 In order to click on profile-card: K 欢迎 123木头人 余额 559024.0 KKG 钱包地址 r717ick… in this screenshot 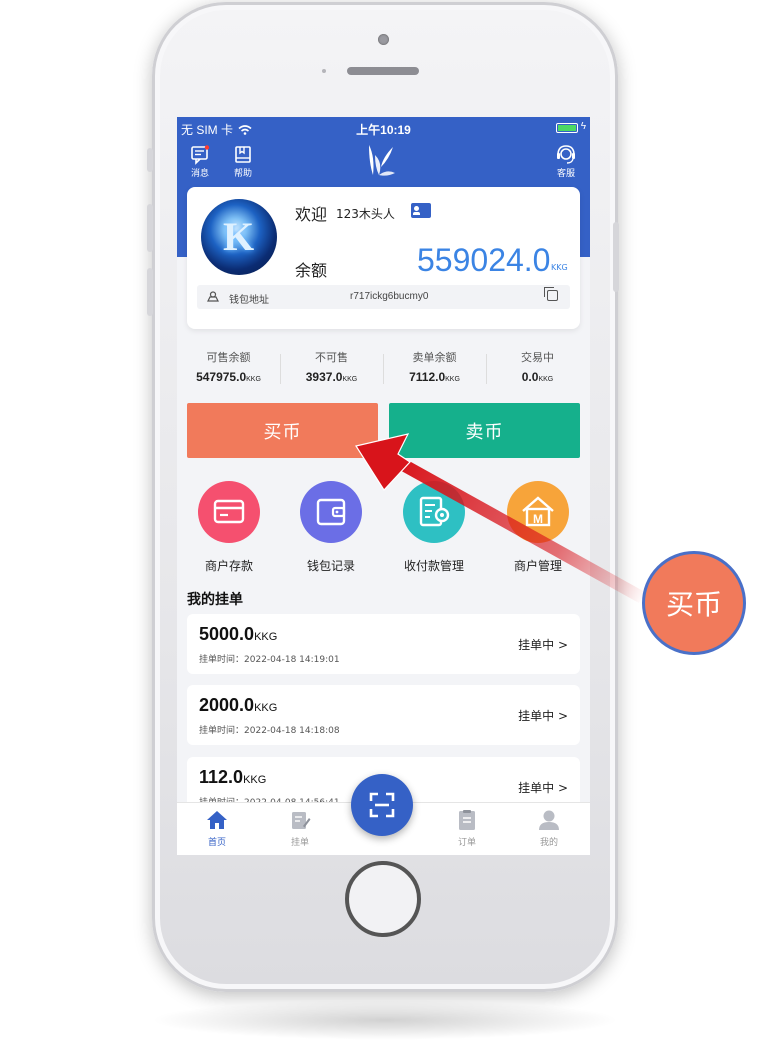, I will do `click(383, 258)`.